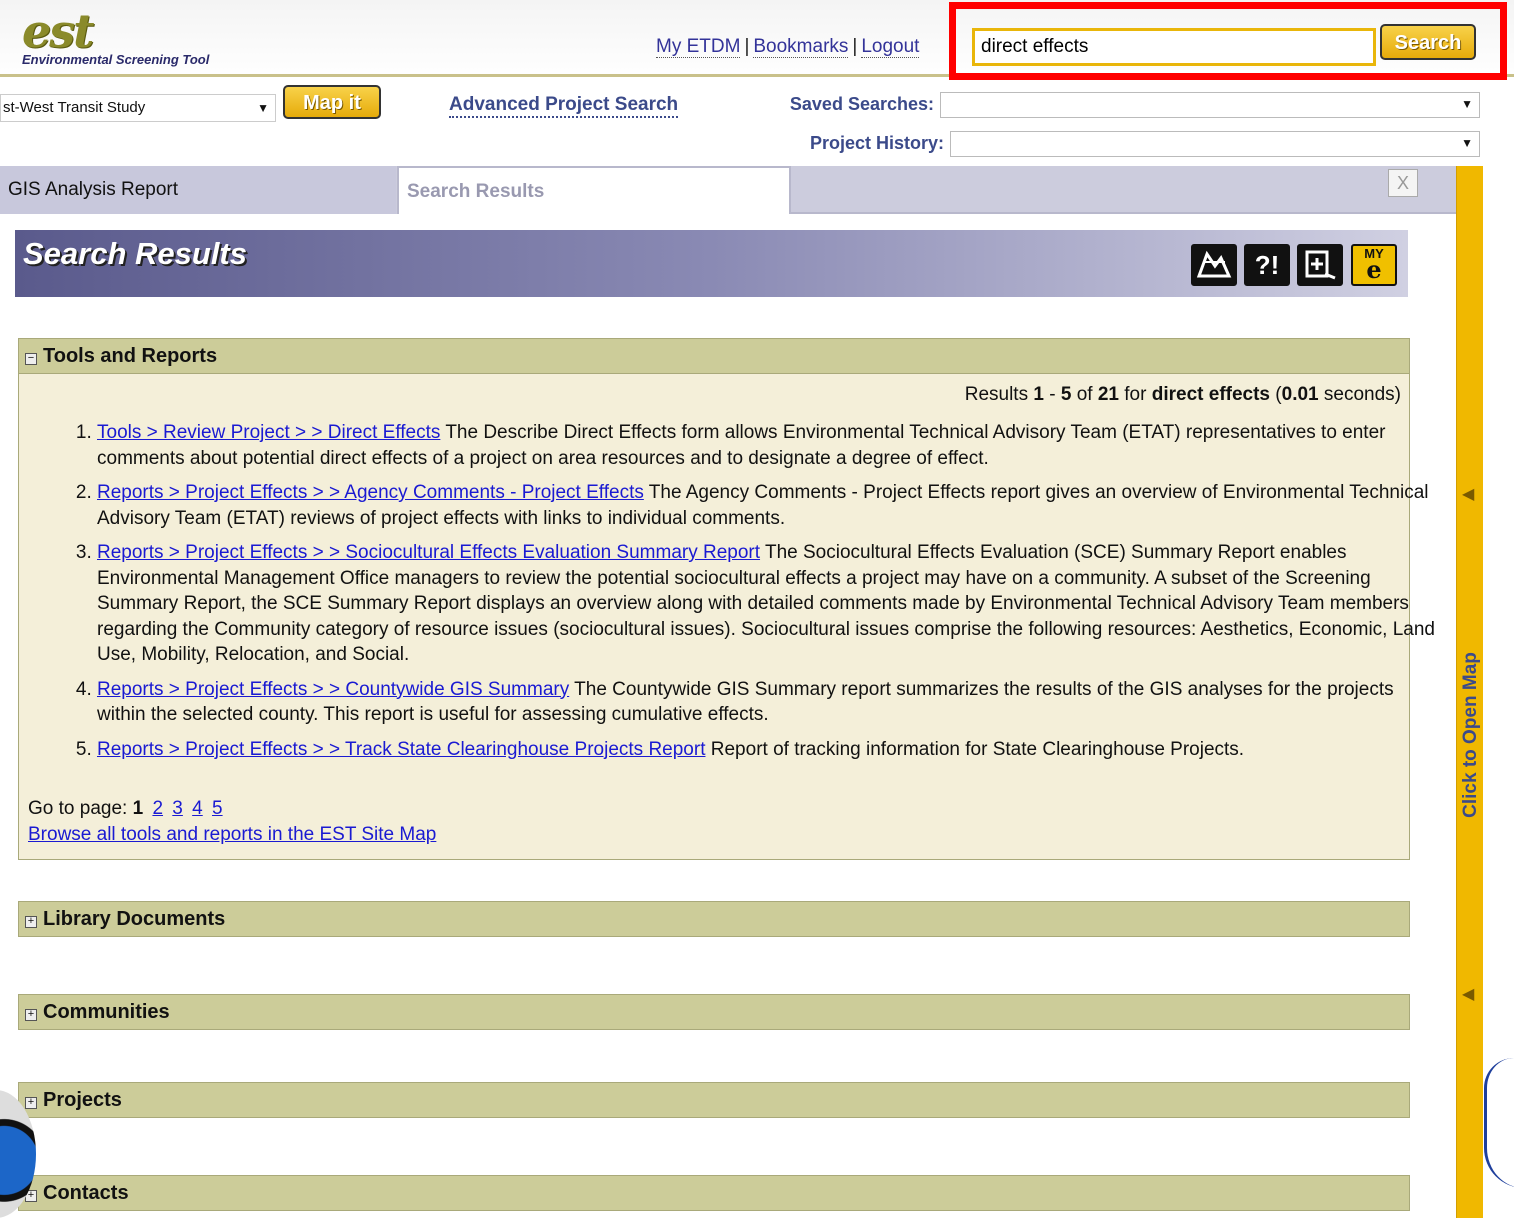 Image resolution: width=1514 pixels, height=1218 pixels. Describe the element at coordinates (801, 47) in the screenshot. I see `bookmarks-link: Bookmarks` at that location.